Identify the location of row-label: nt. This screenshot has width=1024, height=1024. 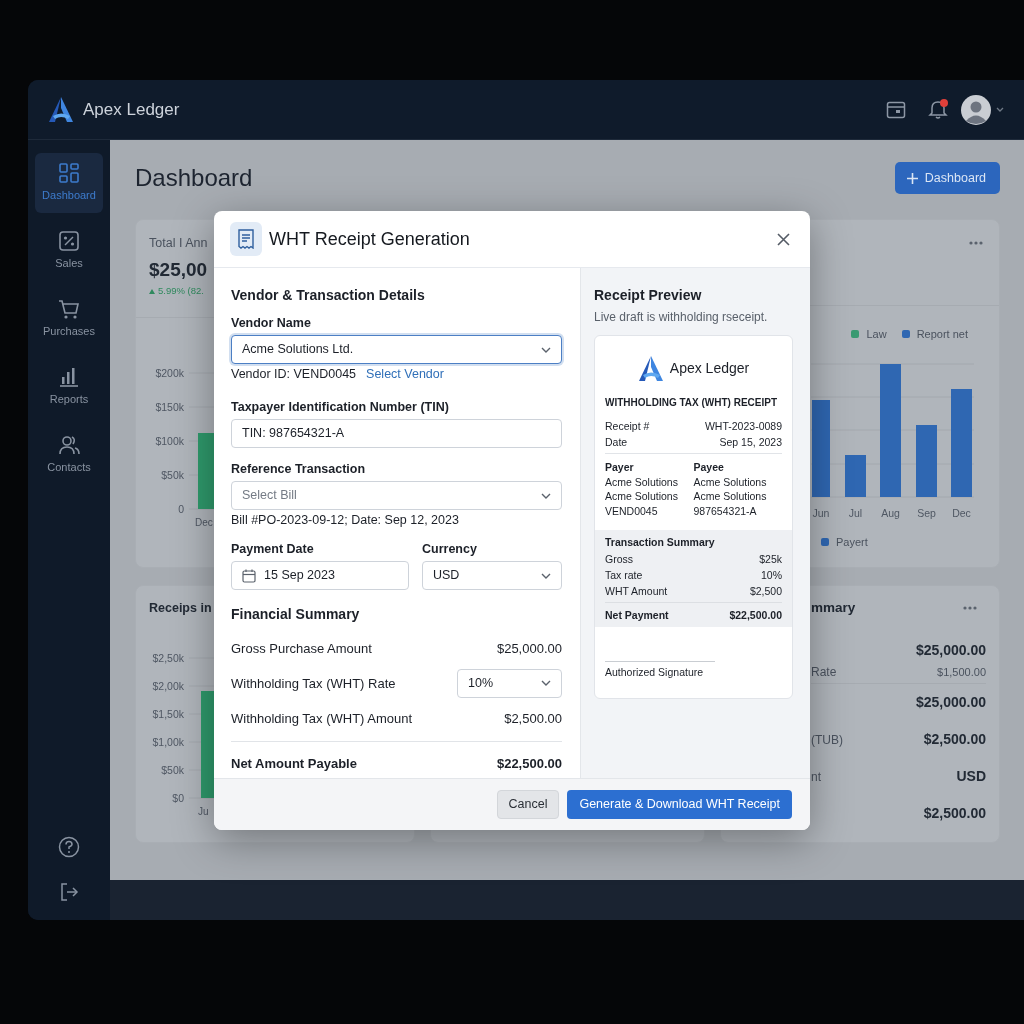
(816, 777).